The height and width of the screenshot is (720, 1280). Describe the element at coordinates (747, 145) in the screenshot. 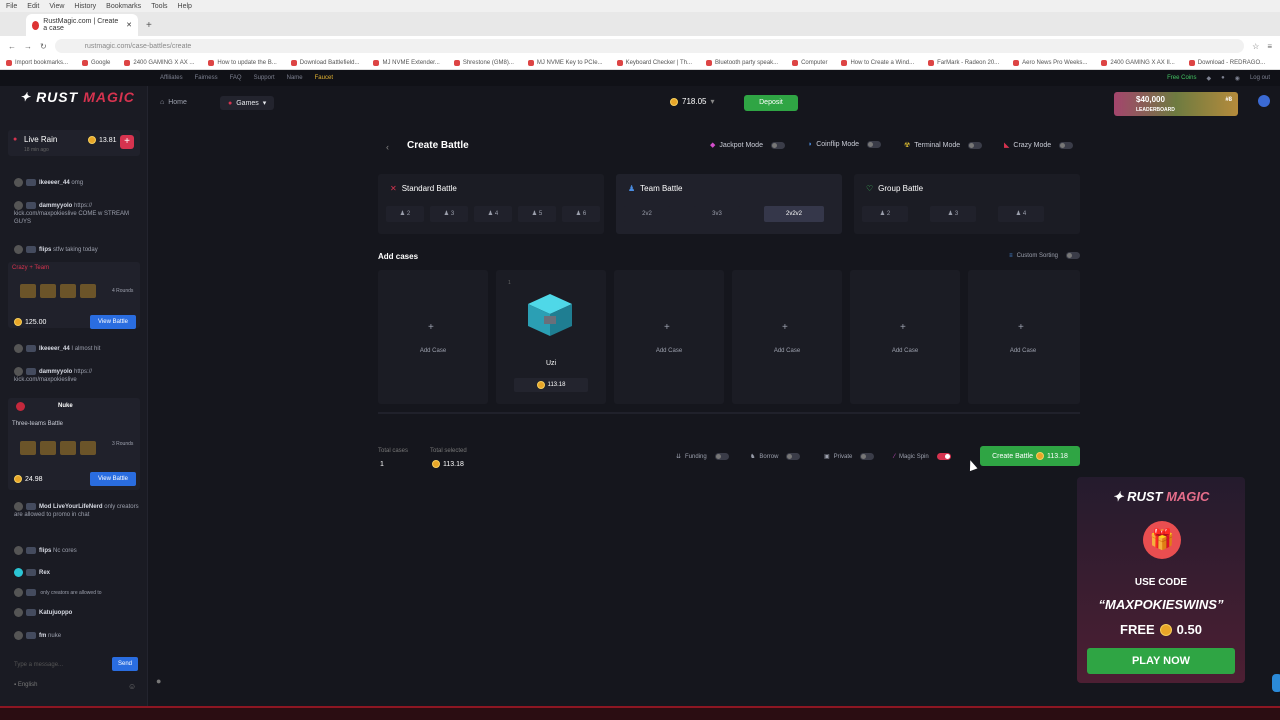

I see `jackpot-mode-toggle: ◆ Jackpot Mode` at that location.